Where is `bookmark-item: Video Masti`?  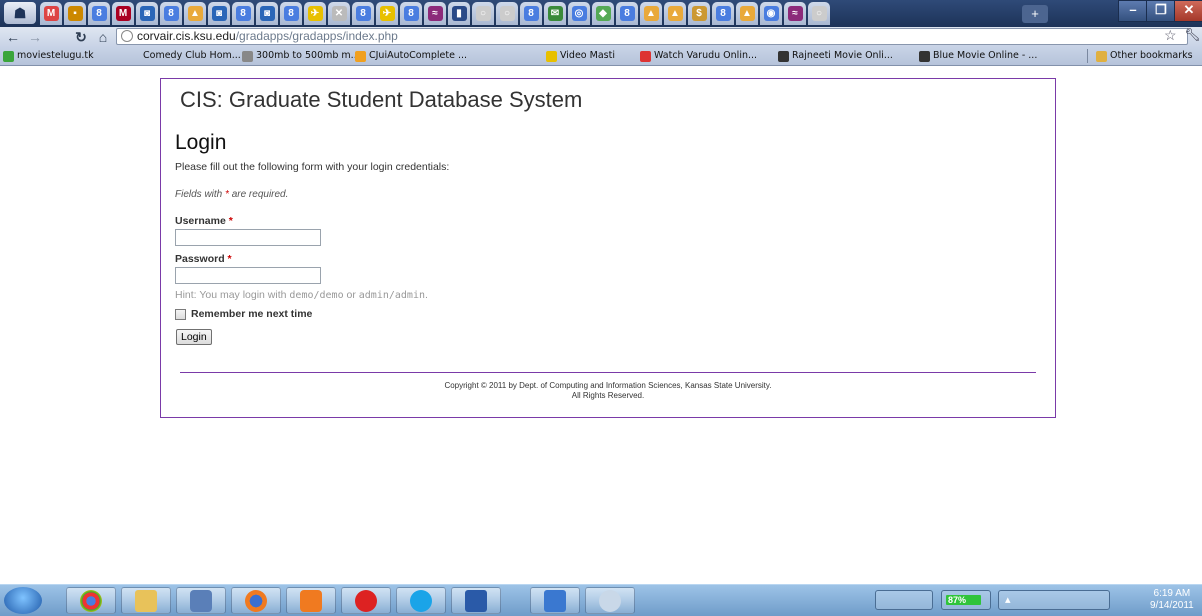
bookmark-item: Video Masti is located at coordinates (580, 56).